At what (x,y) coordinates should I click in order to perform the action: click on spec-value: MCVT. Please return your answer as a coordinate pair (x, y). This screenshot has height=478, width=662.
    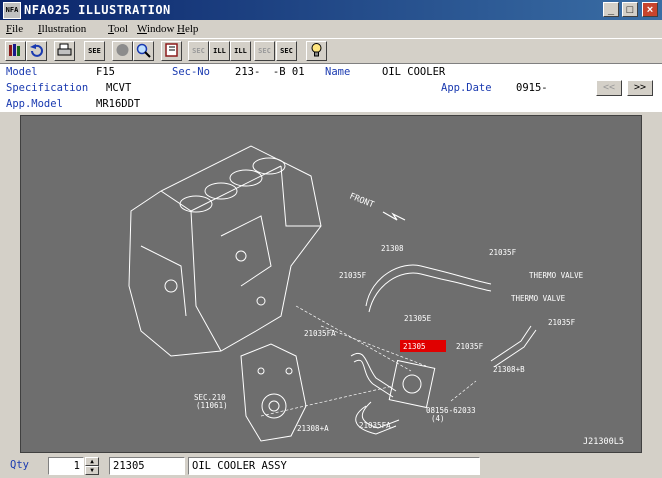
    Looking at the image, I should click on (119, 88).